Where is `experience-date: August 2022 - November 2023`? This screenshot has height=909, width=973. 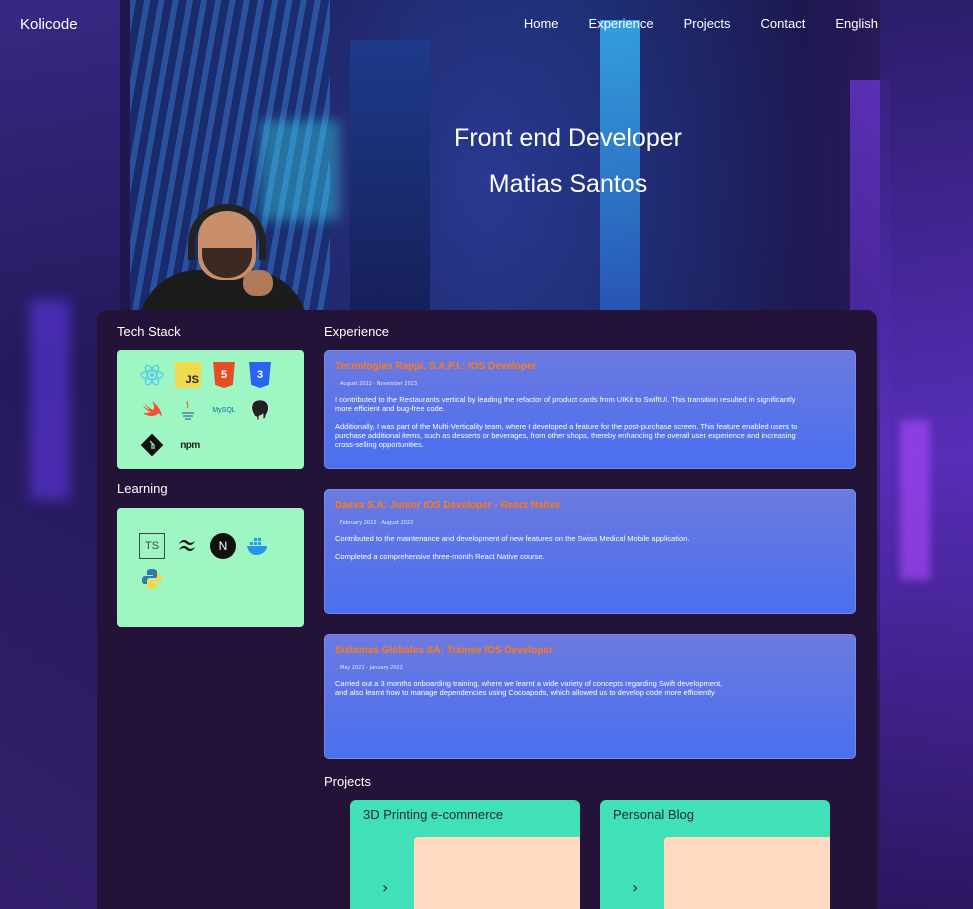
experience-date: August 2022 - November 2023 is located at coordinates (379, 384).